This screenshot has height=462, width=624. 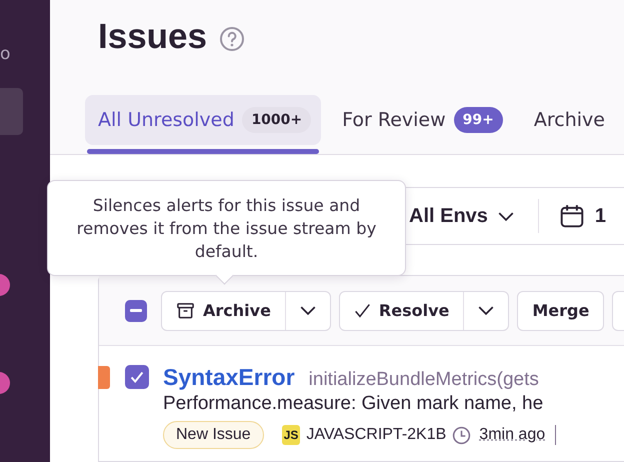 What do you see at coordinates (571, 216) in the screenshot?
I see `calendar-icon` at bounding box center [571, 216].